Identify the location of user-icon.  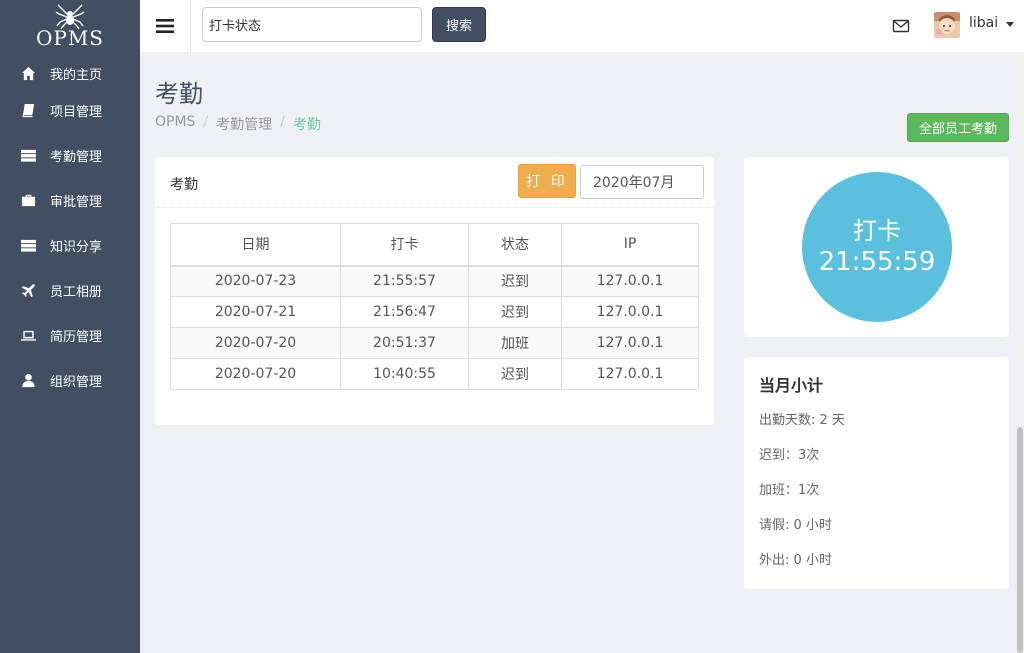
(28, 381).